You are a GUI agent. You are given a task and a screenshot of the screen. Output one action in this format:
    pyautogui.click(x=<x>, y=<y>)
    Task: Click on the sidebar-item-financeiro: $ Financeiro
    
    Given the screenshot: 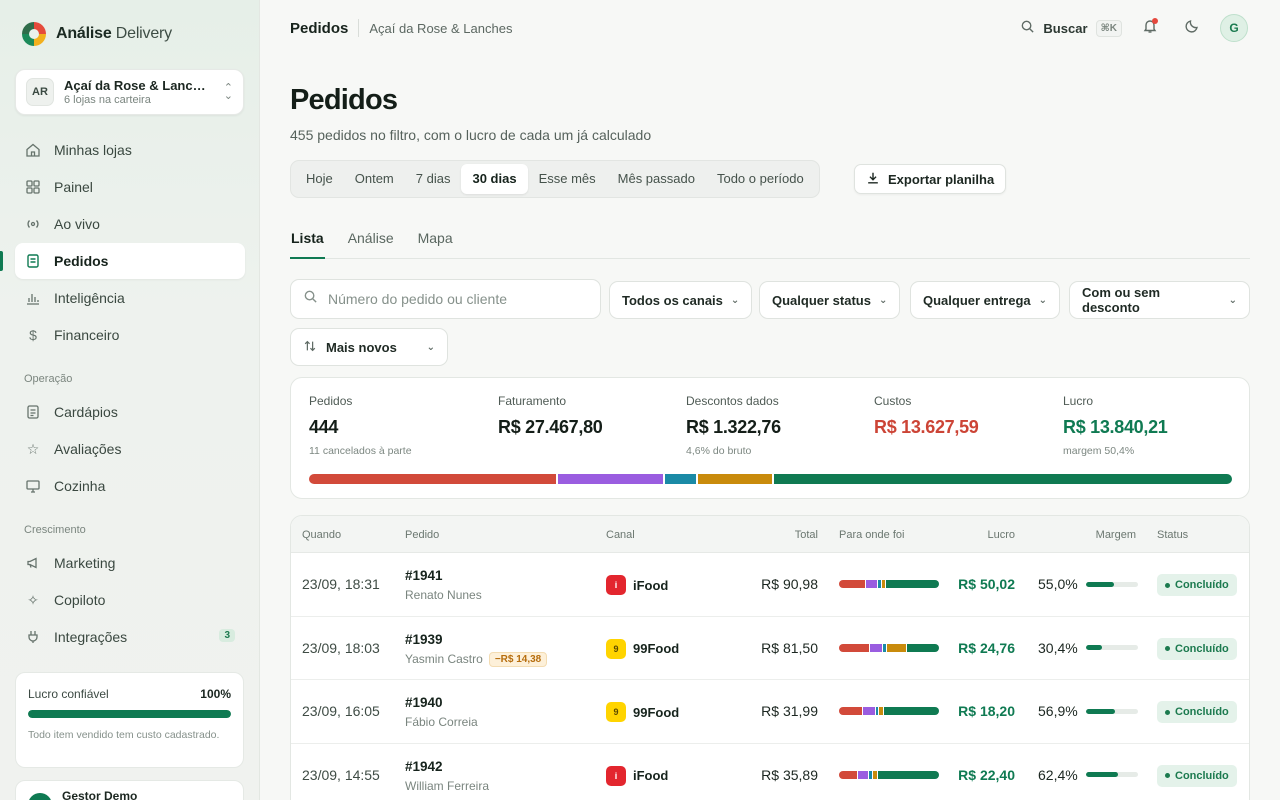 What is the action you would take?
    pyautogui.click(x=130, y=335)
    